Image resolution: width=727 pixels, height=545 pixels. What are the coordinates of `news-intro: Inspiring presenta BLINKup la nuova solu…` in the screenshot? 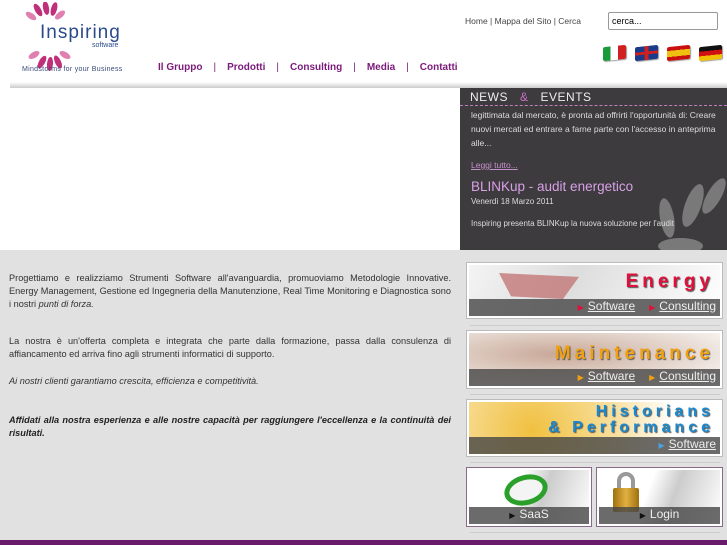 It's located at (572, 223).